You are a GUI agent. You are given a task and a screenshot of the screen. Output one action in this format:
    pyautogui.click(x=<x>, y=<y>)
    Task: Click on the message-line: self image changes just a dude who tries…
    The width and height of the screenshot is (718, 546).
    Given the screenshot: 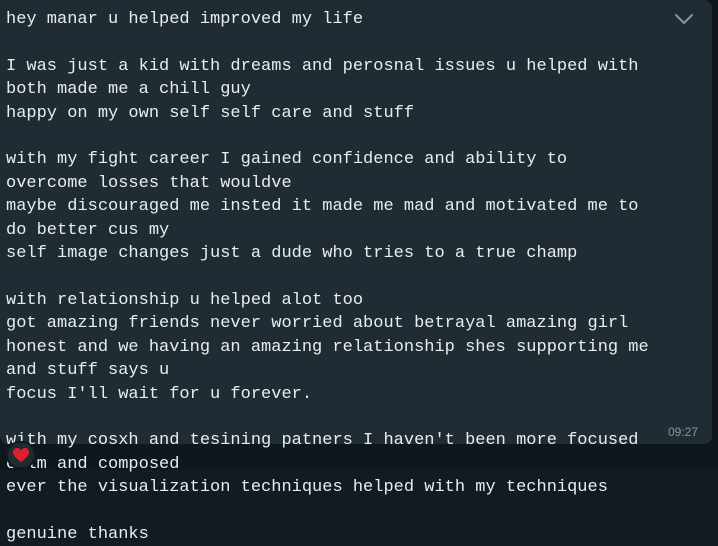 What is the action you would take?
    pyautogui.click(x=292, y=254)
    